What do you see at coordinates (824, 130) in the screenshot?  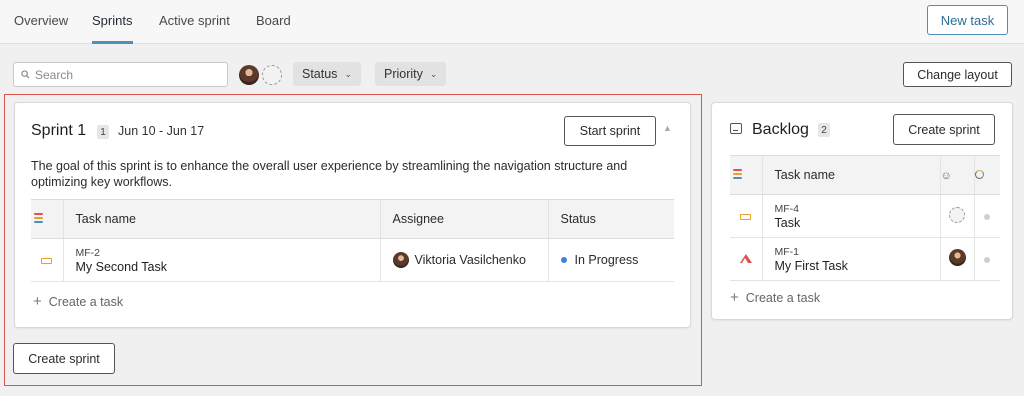 I see `backlog-task-count: 2` at bounding box center [824, 130].